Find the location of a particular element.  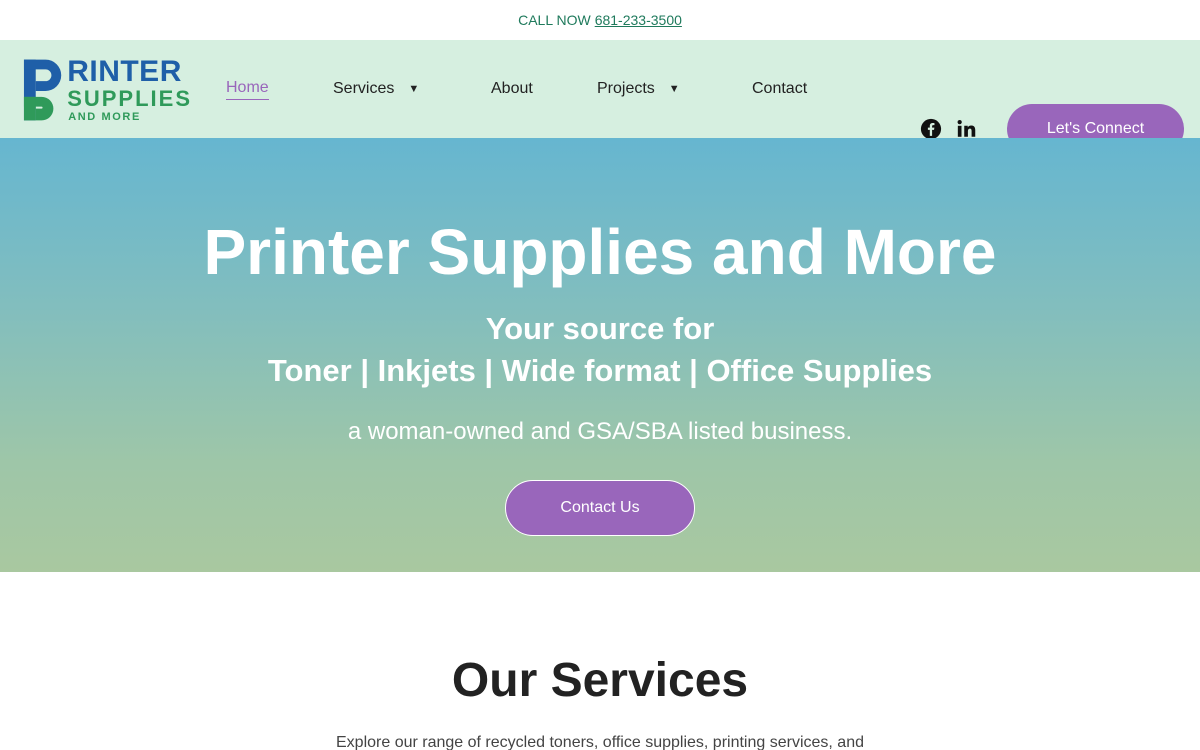

logo-p-mark is located at coordinates (42, 90).